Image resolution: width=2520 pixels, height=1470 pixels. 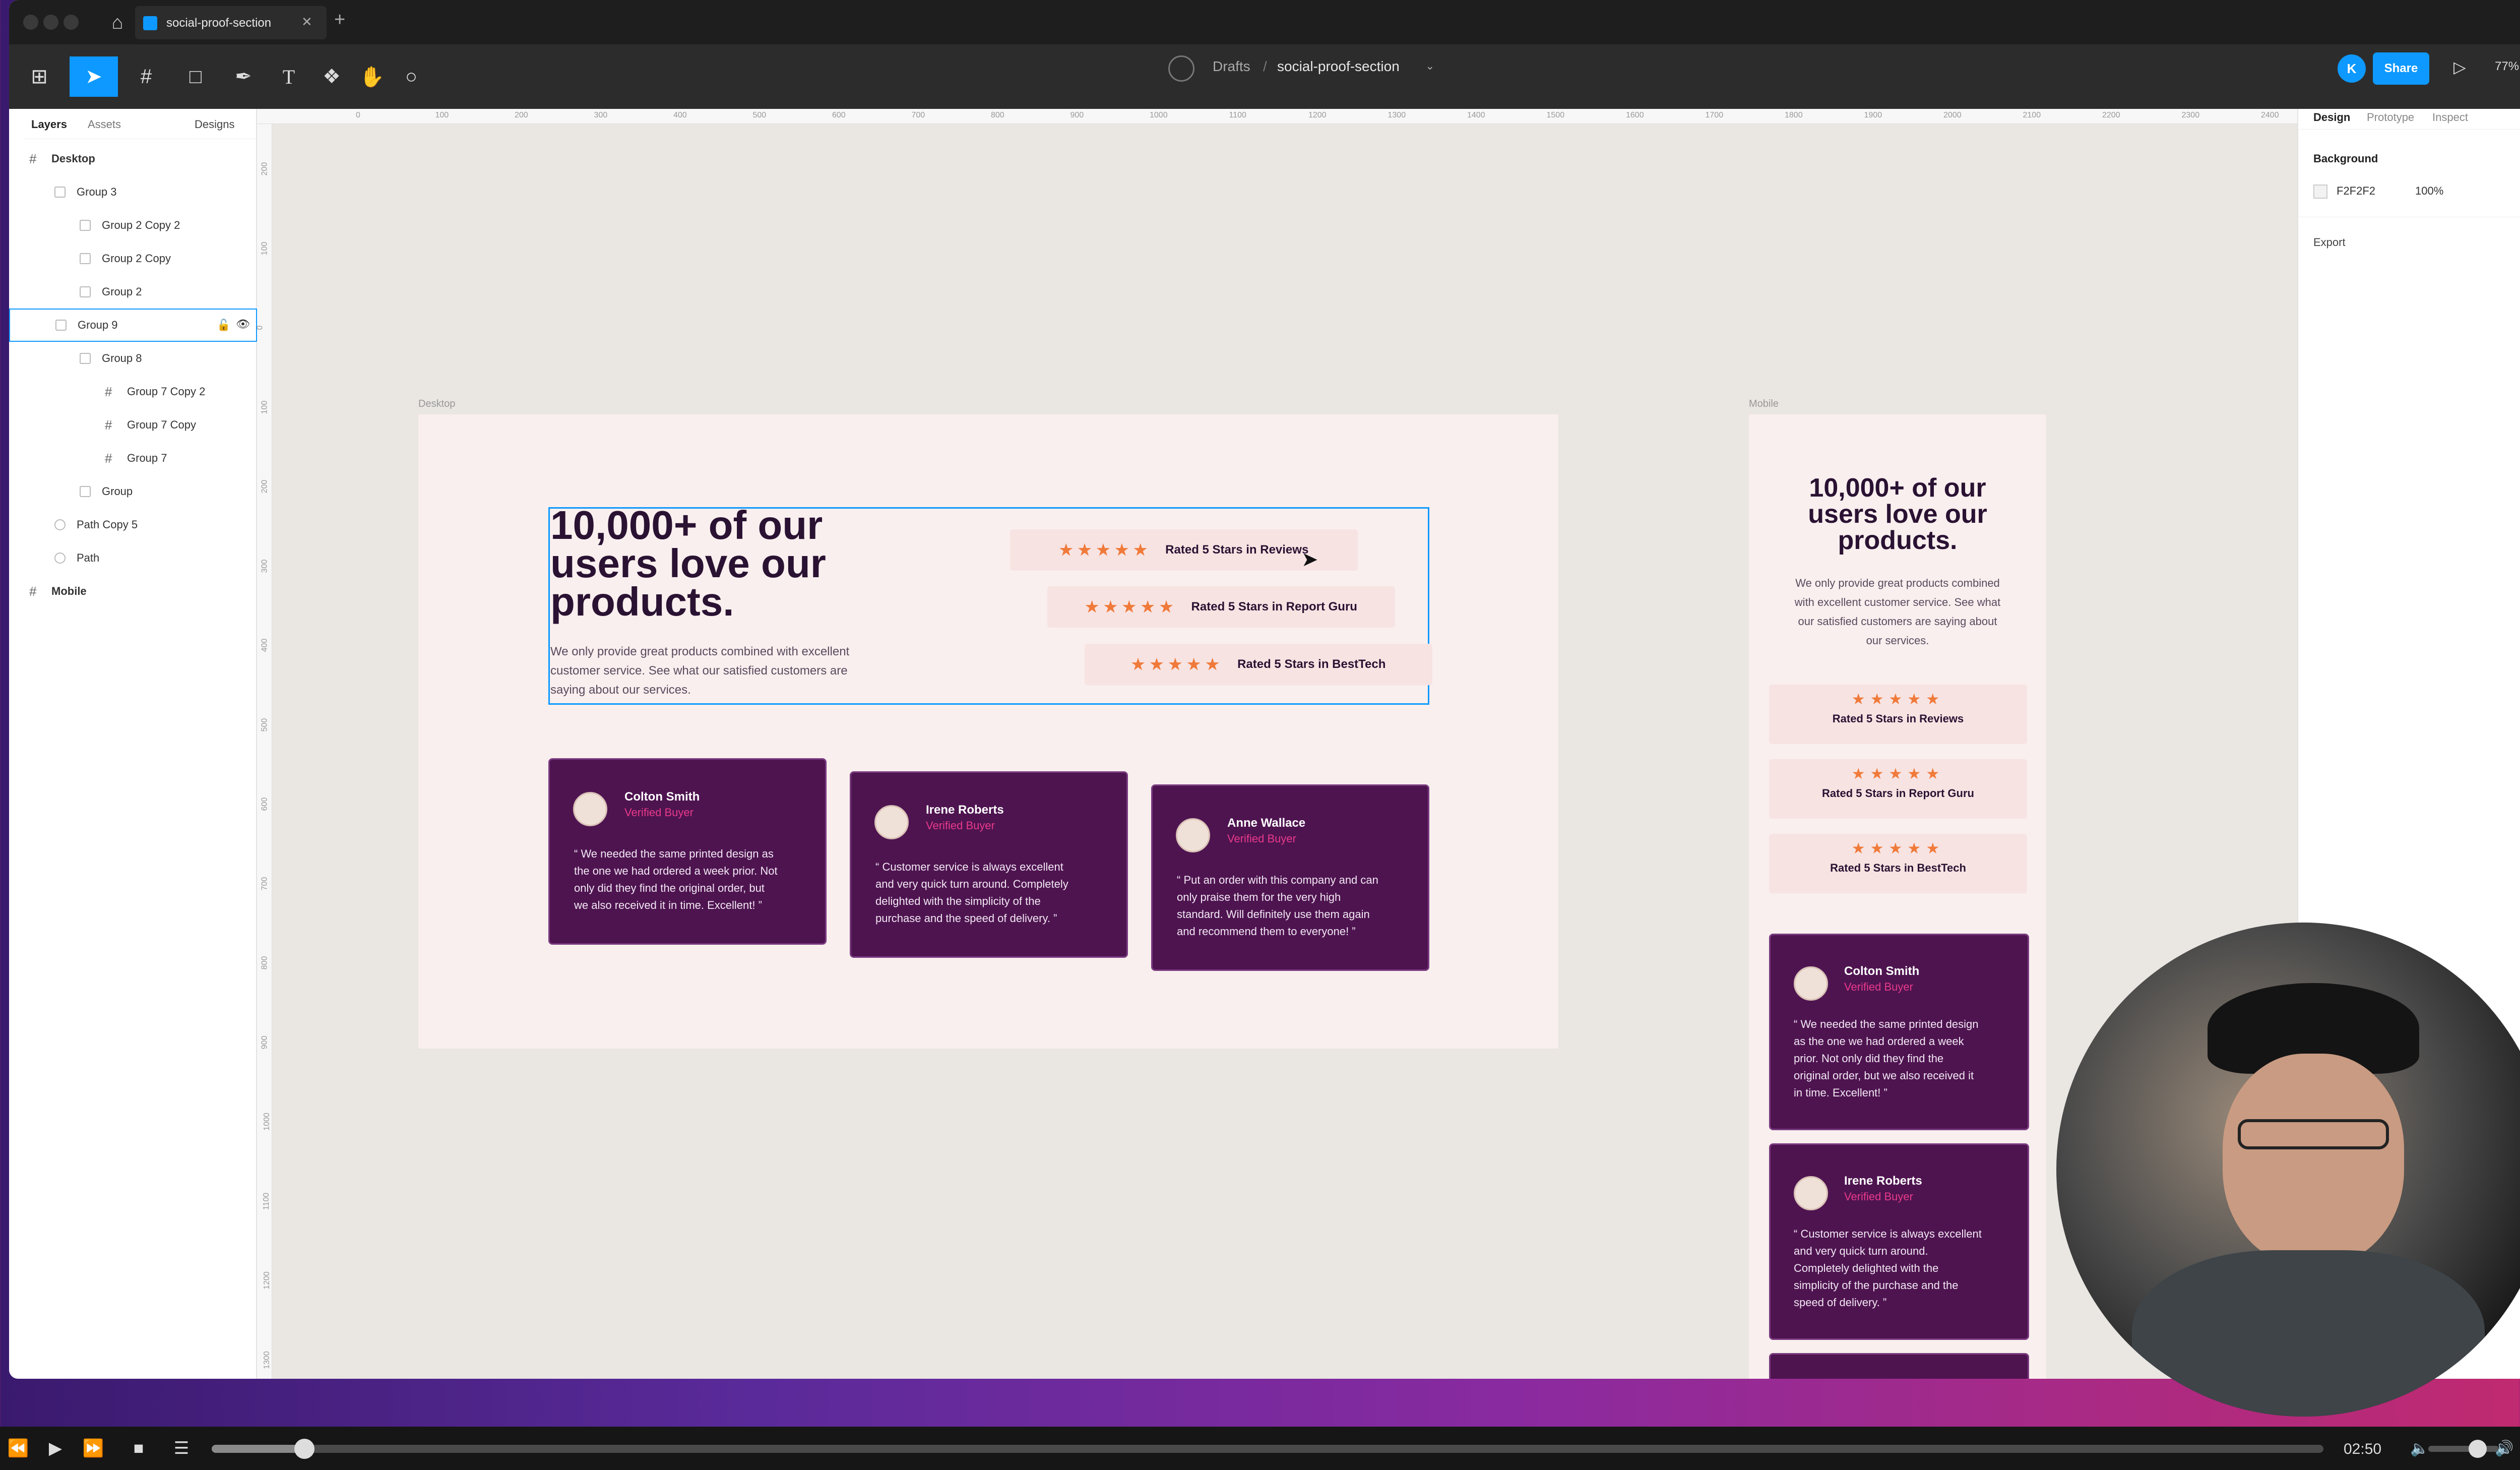 I want to click on zoom-level: 77%, so click(x=2507, y=66).